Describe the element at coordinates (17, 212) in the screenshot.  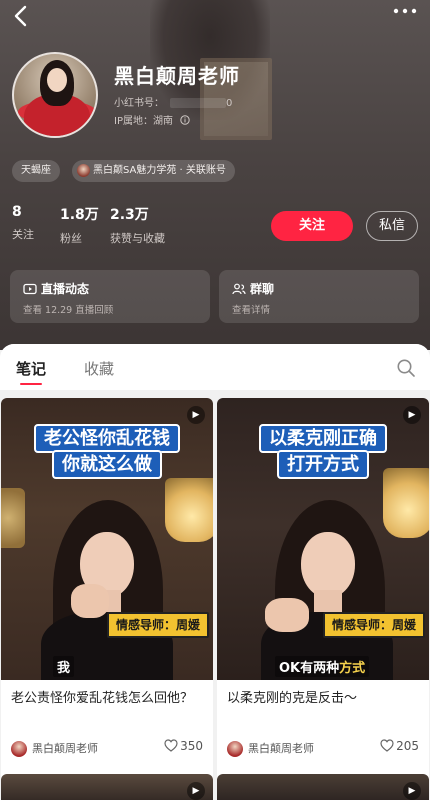
I see `following-count: 8` at that location.